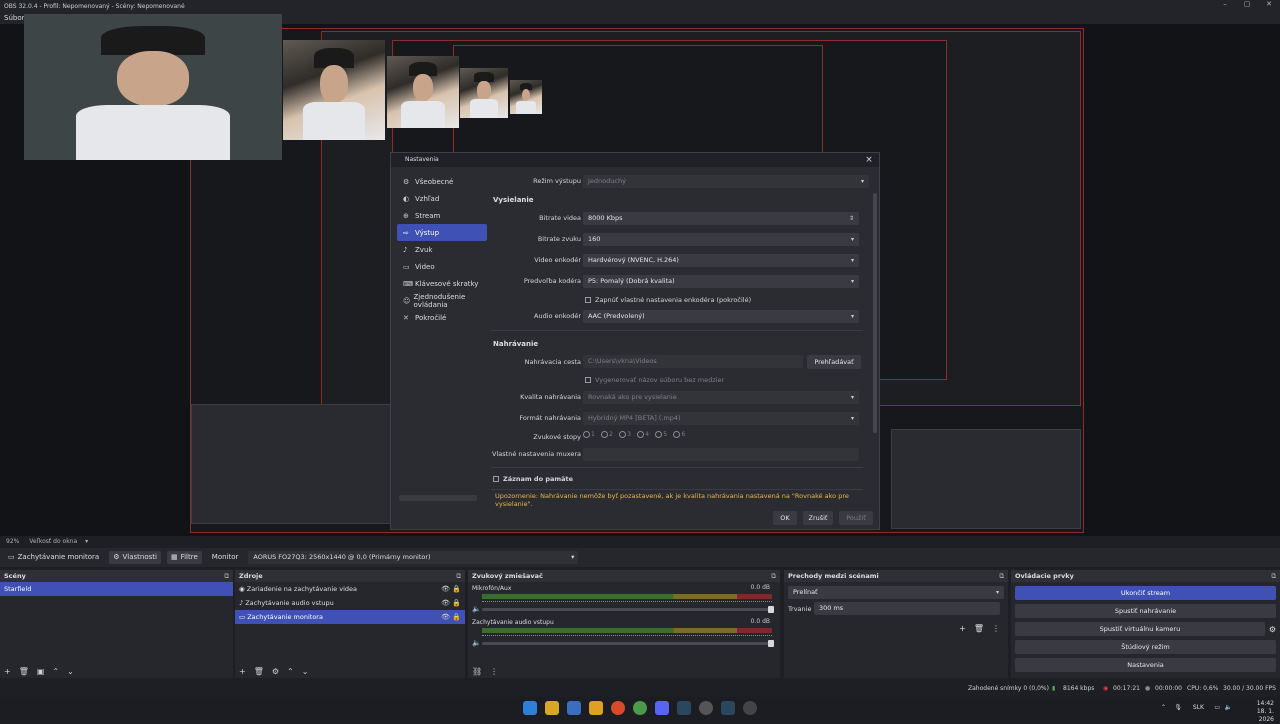  Describe the element at coordinates (530, 708) in the screenshot. I see `windows-start-icon` at that location.